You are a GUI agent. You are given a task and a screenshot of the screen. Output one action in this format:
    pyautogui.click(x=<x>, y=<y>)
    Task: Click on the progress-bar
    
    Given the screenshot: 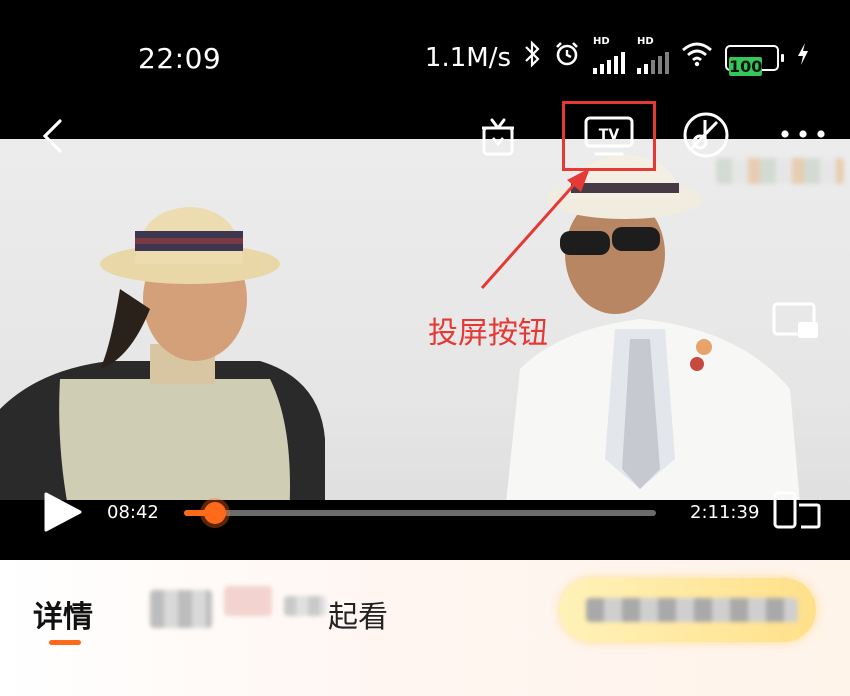 What is the action you would take?
    pyautogui.click(x=420, y=513)
    